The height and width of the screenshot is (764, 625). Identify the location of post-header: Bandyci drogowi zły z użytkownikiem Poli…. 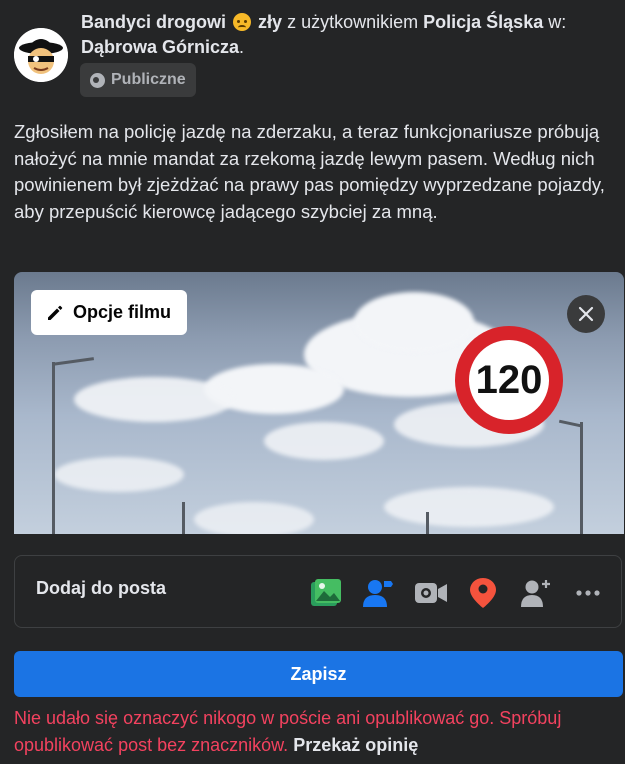
(348, 35).